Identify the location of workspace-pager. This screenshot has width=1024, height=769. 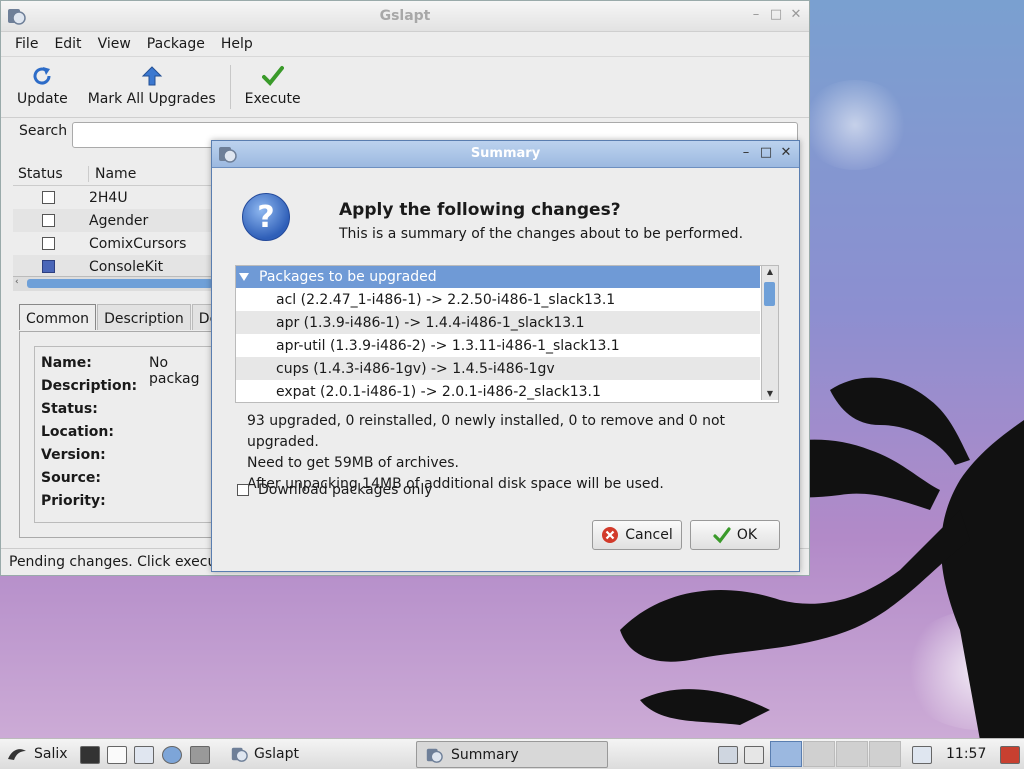
(836, 754).